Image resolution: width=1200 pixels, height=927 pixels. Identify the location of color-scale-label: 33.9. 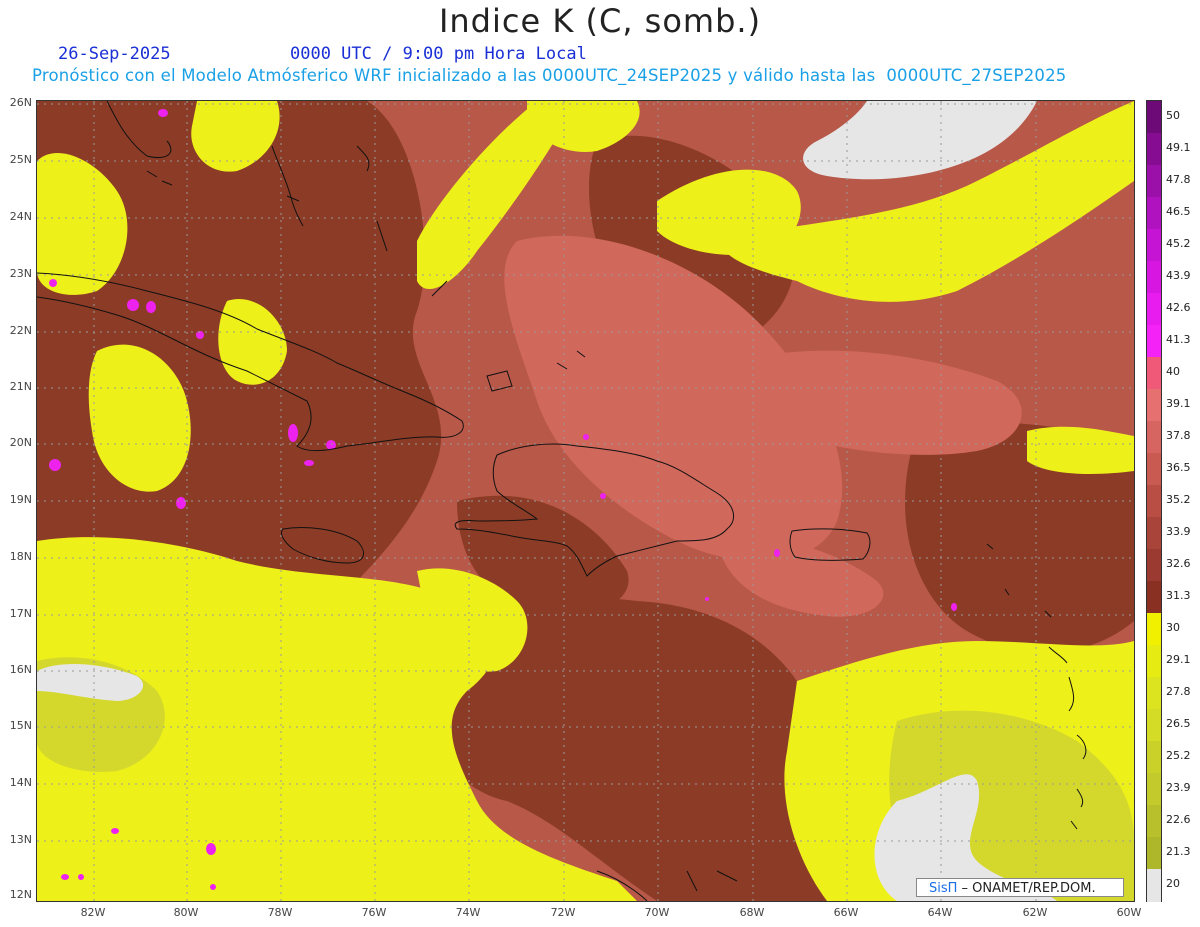
(1178, 531).